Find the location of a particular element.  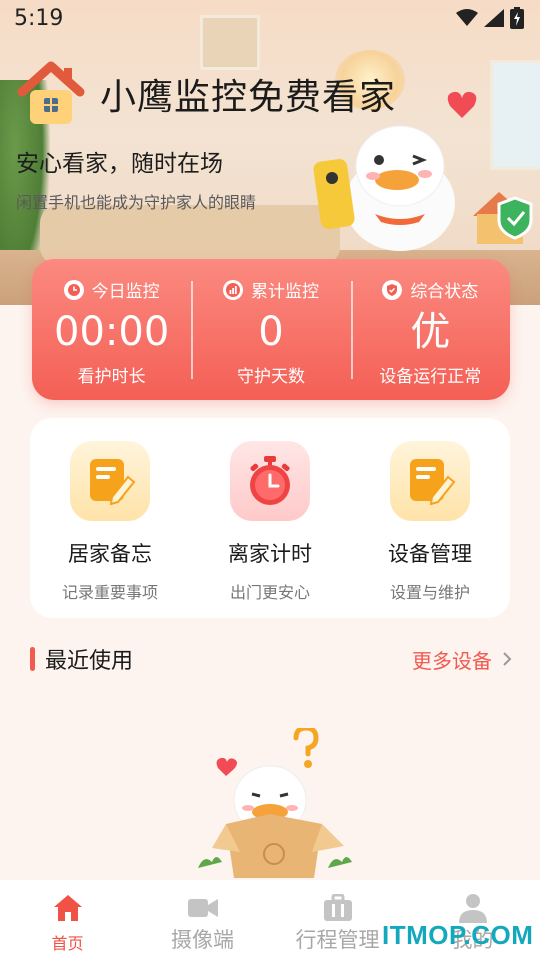

status-bar: 5:19 is located at coordinates (270, 18).